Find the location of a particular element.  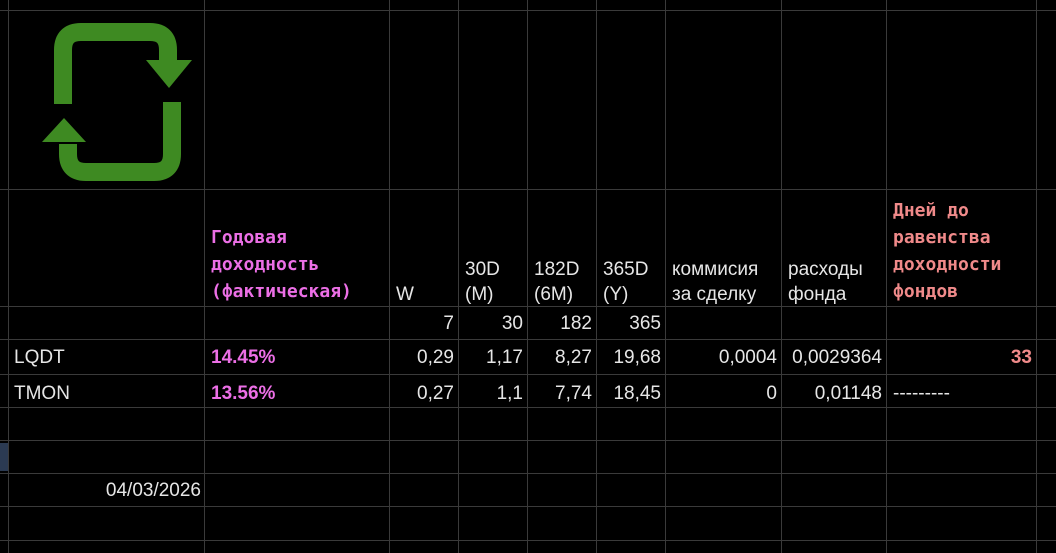

row-annual-yield: 13.56% is located at coordinates (243, 393).